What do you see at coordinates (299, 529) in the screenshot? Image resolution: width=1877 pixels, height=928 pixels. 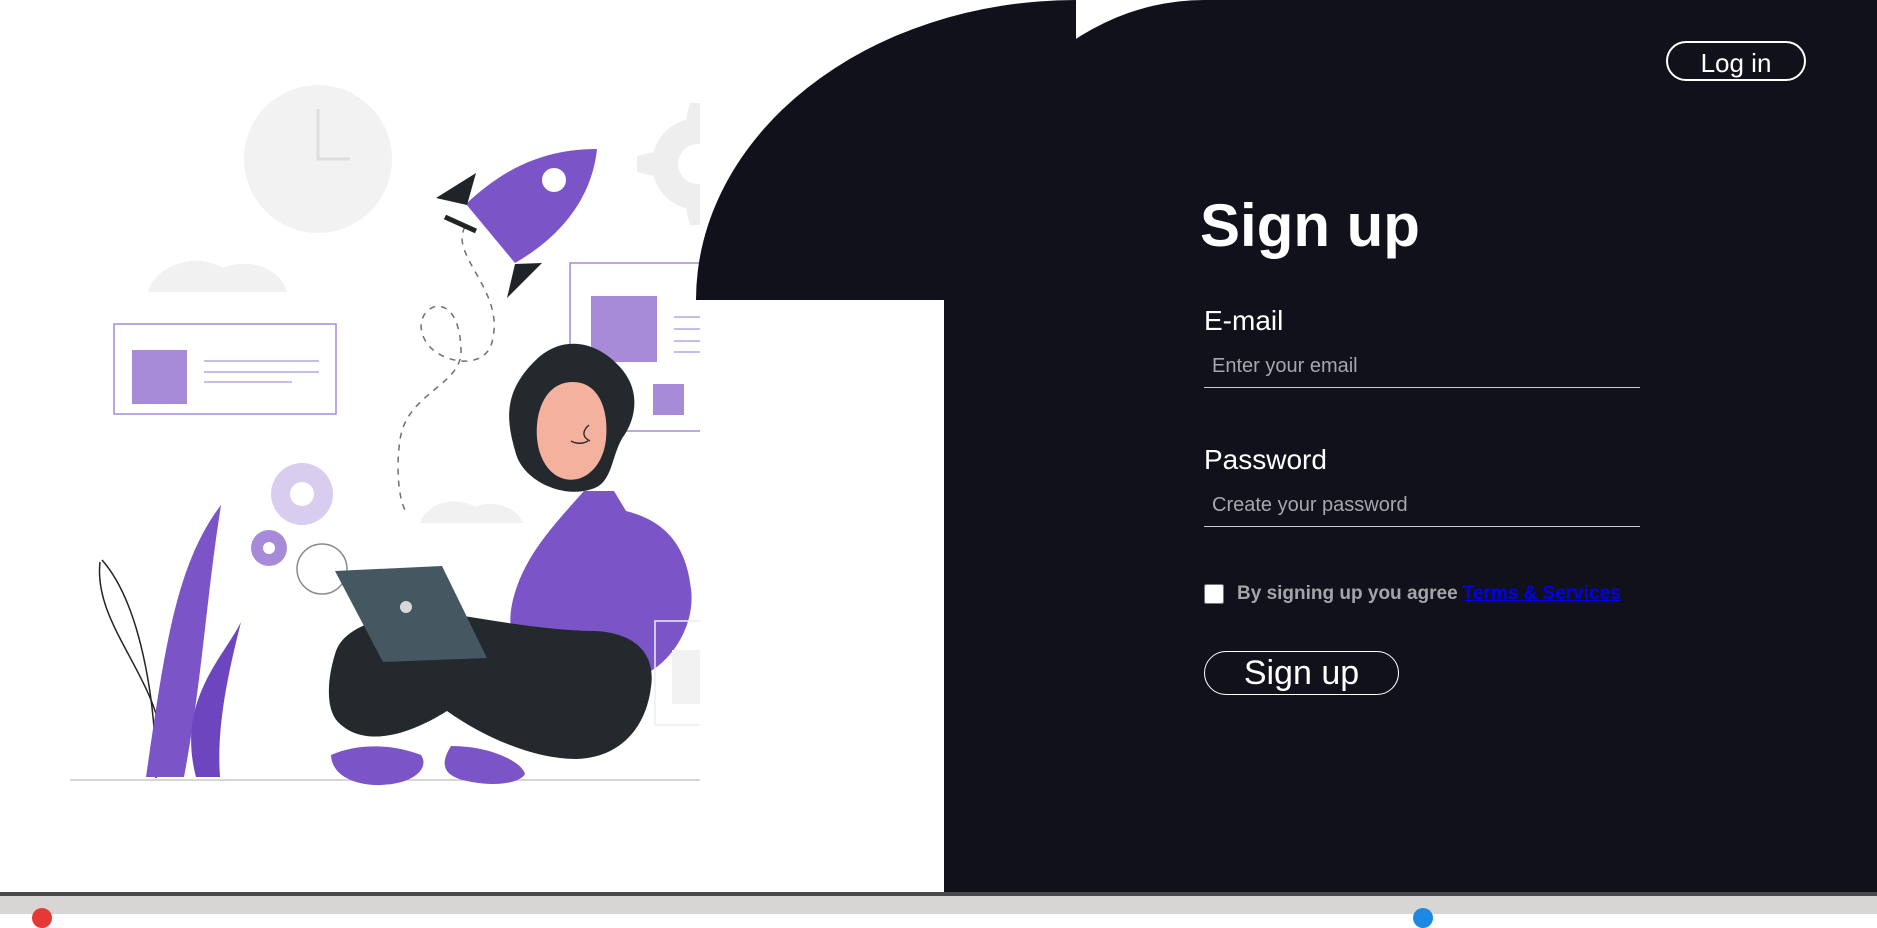 I see `small-gears-icon` at bounding box center [299, 529].